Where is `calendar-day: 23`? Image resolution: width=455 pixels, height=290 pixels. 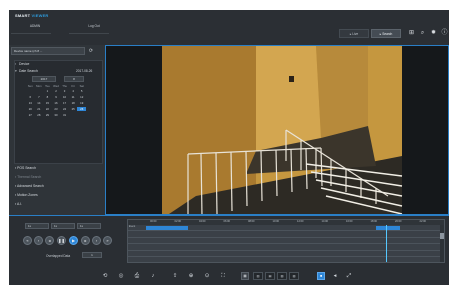
calendar-day: 23 is located at coordinates (56, 109).